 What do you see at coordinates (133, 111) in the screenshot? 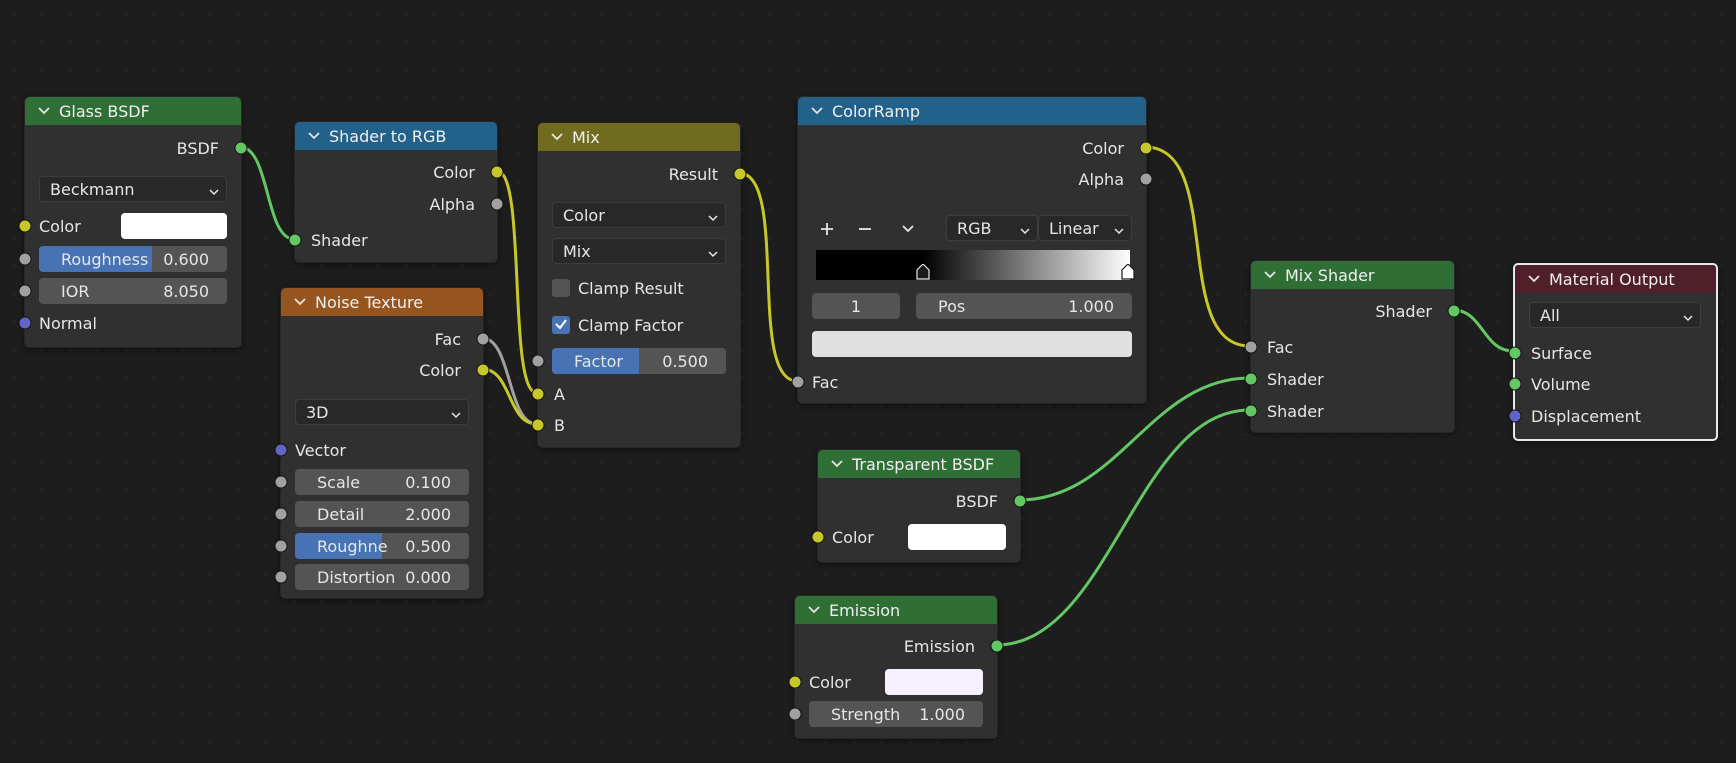
I see `glass-bsdf-header: Glass BSDF` at bounding box center [133, 111].